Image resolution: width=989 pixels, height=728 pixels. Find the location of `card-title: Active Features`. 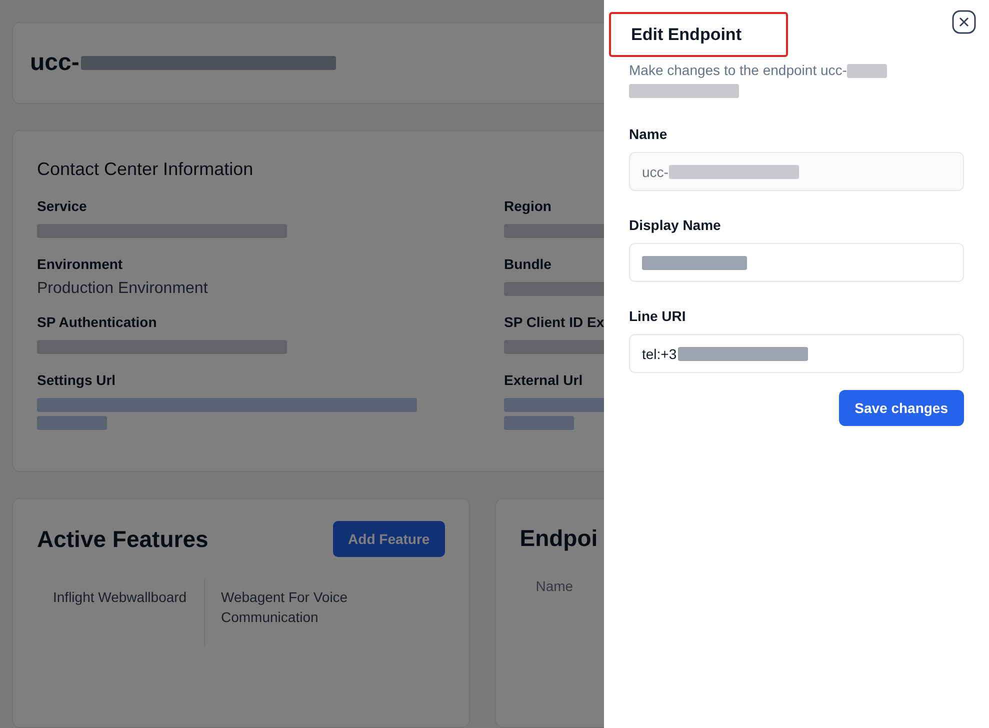

card-title: Active Features is located at coordinates (122, 539).